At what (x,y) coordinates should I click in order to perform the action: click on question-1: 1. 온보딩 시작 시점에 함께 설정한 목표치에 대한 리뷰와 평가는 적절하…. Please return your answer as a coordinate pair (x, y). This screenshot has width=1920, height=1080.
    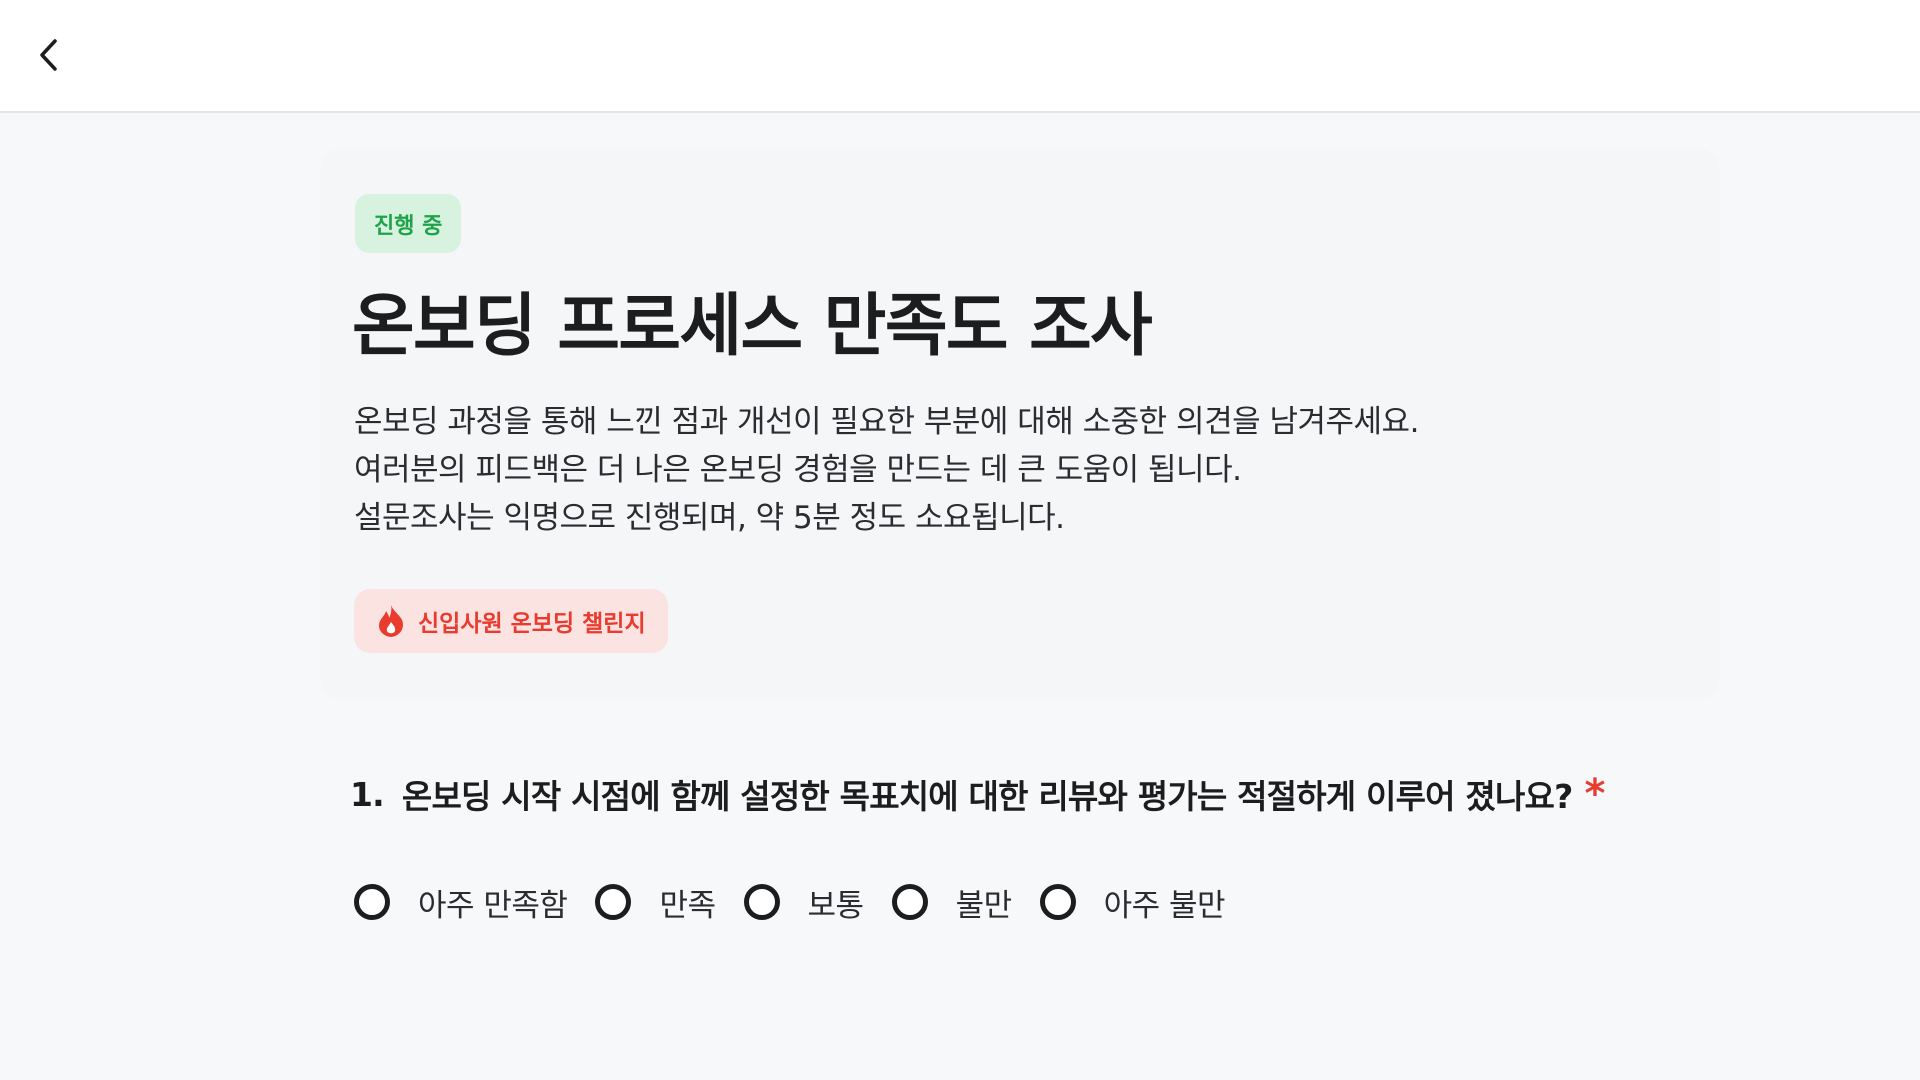
    Looking at the image, I should click on (1040, 794).